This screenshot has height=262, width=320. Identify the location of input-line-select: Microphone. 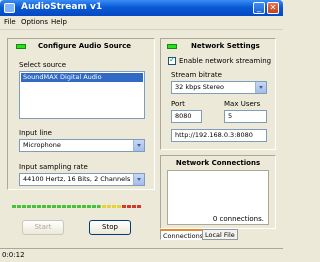
(82, 145).